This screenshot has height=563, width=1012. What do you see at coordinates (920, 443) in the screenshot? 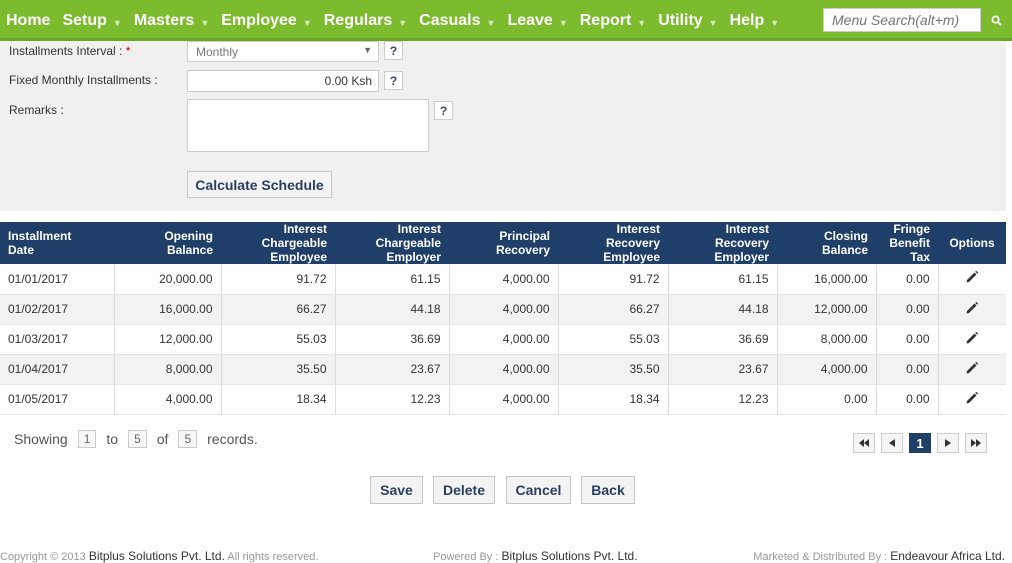
I see `page-1-button: 1` at bounding box center [920, 443].